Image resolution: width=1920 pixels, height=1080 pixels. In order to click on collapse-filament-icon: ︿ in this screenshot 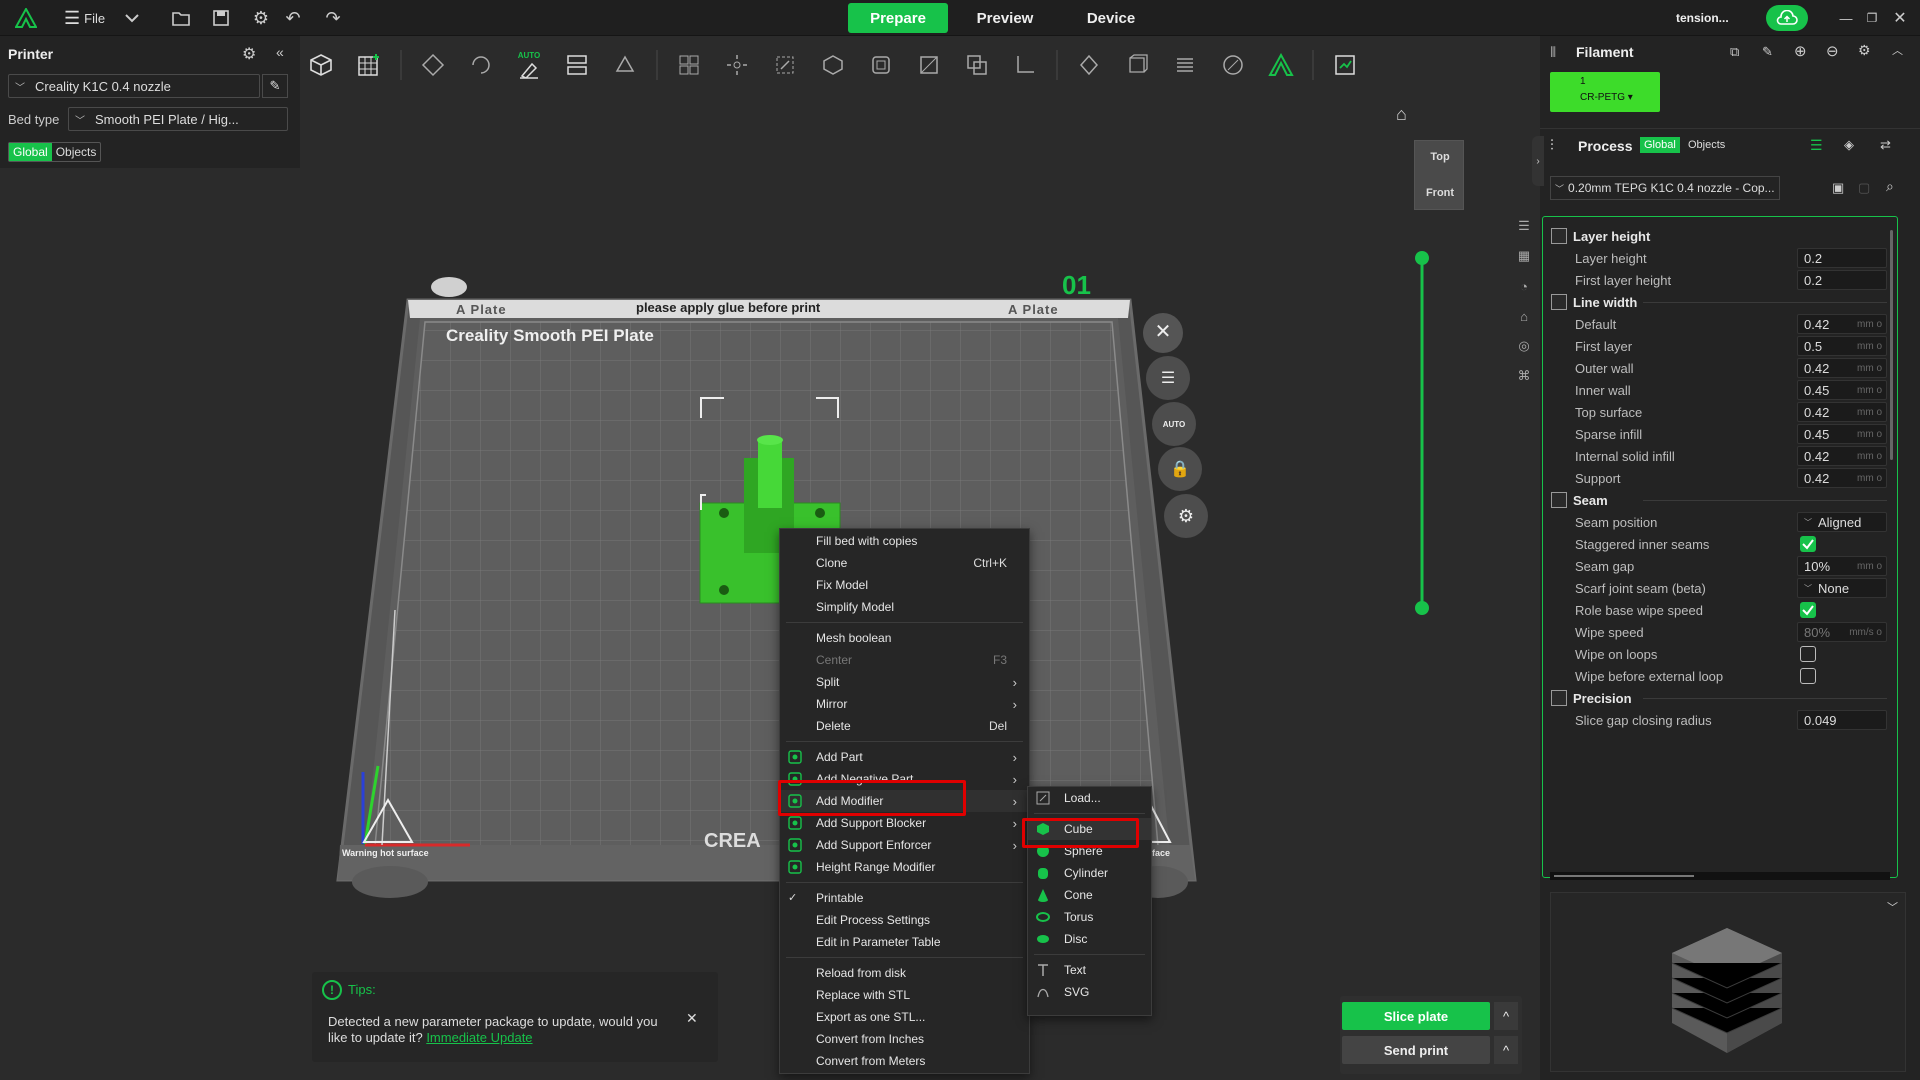, I will do `click(1897, 50)`.